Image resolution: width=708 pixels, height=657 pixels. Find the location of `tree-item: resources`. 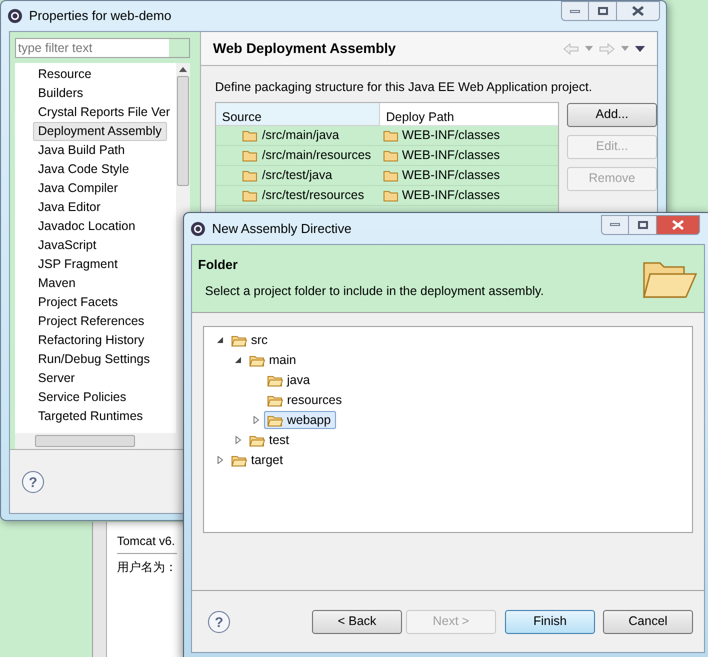

tree-item: resources is located at coordinates (305, 400).